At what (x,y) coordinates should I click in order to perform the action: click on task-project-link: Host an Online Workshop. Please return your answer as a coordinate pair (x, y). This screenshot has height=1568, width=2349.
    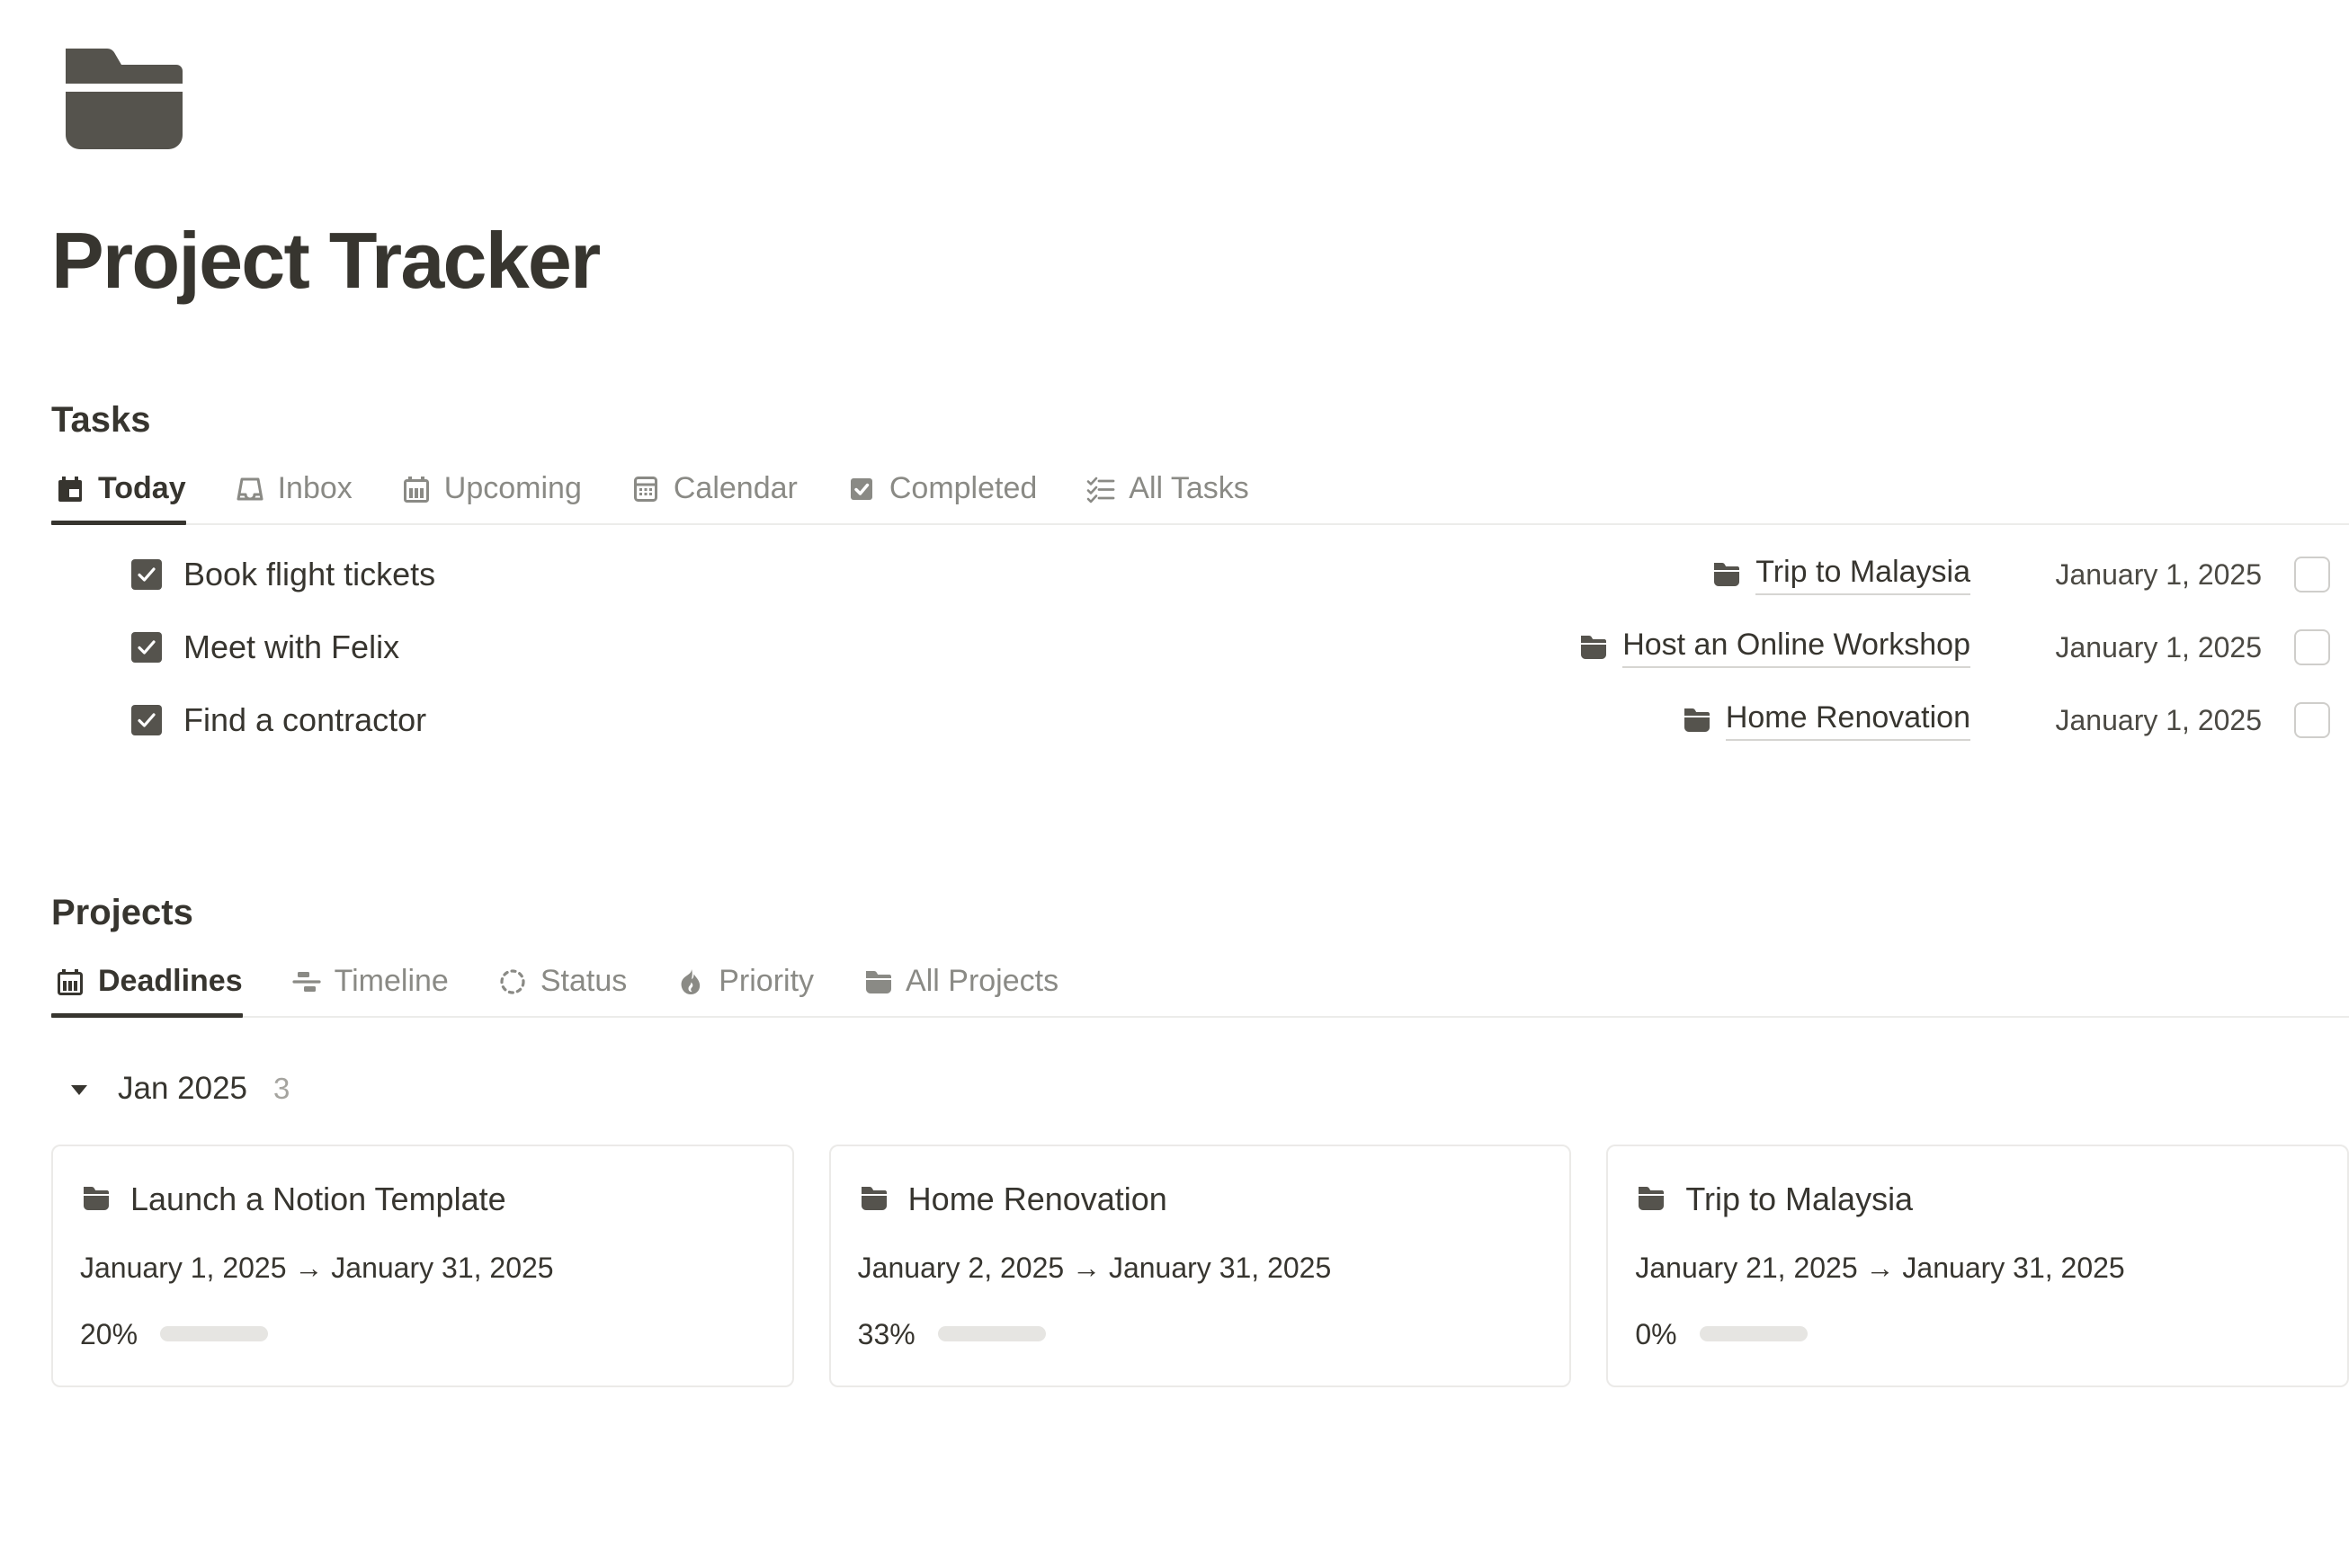
    Looking at the image, I should click on (1774, 647).